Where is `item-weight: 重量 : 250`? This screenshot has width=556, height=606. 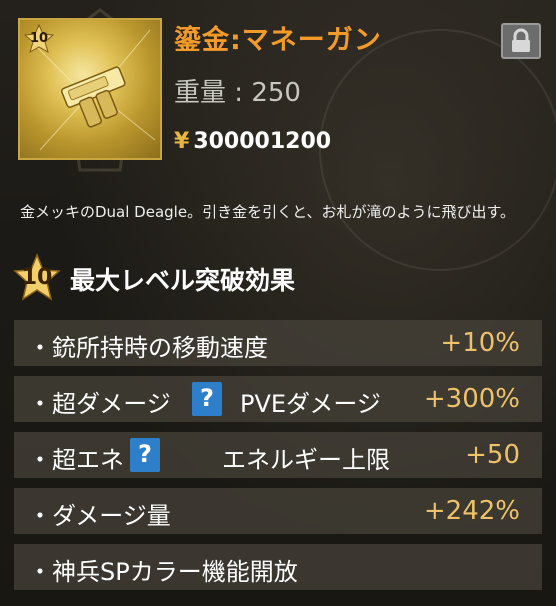
item-weight: 重量 : 250 is located at coordinates (237, 90).